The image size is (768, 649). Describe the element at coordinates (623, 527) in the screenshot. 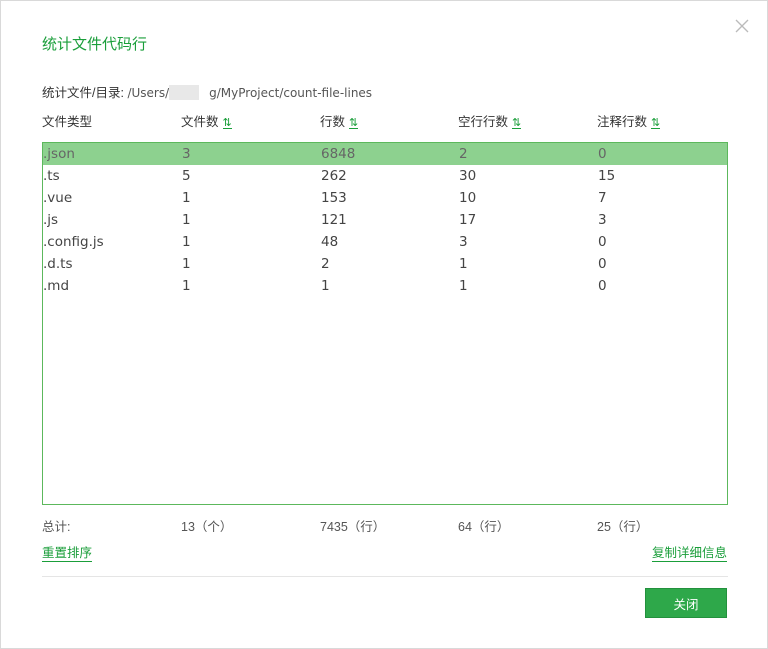

I see `totals-comment: 25（行）` at that location.